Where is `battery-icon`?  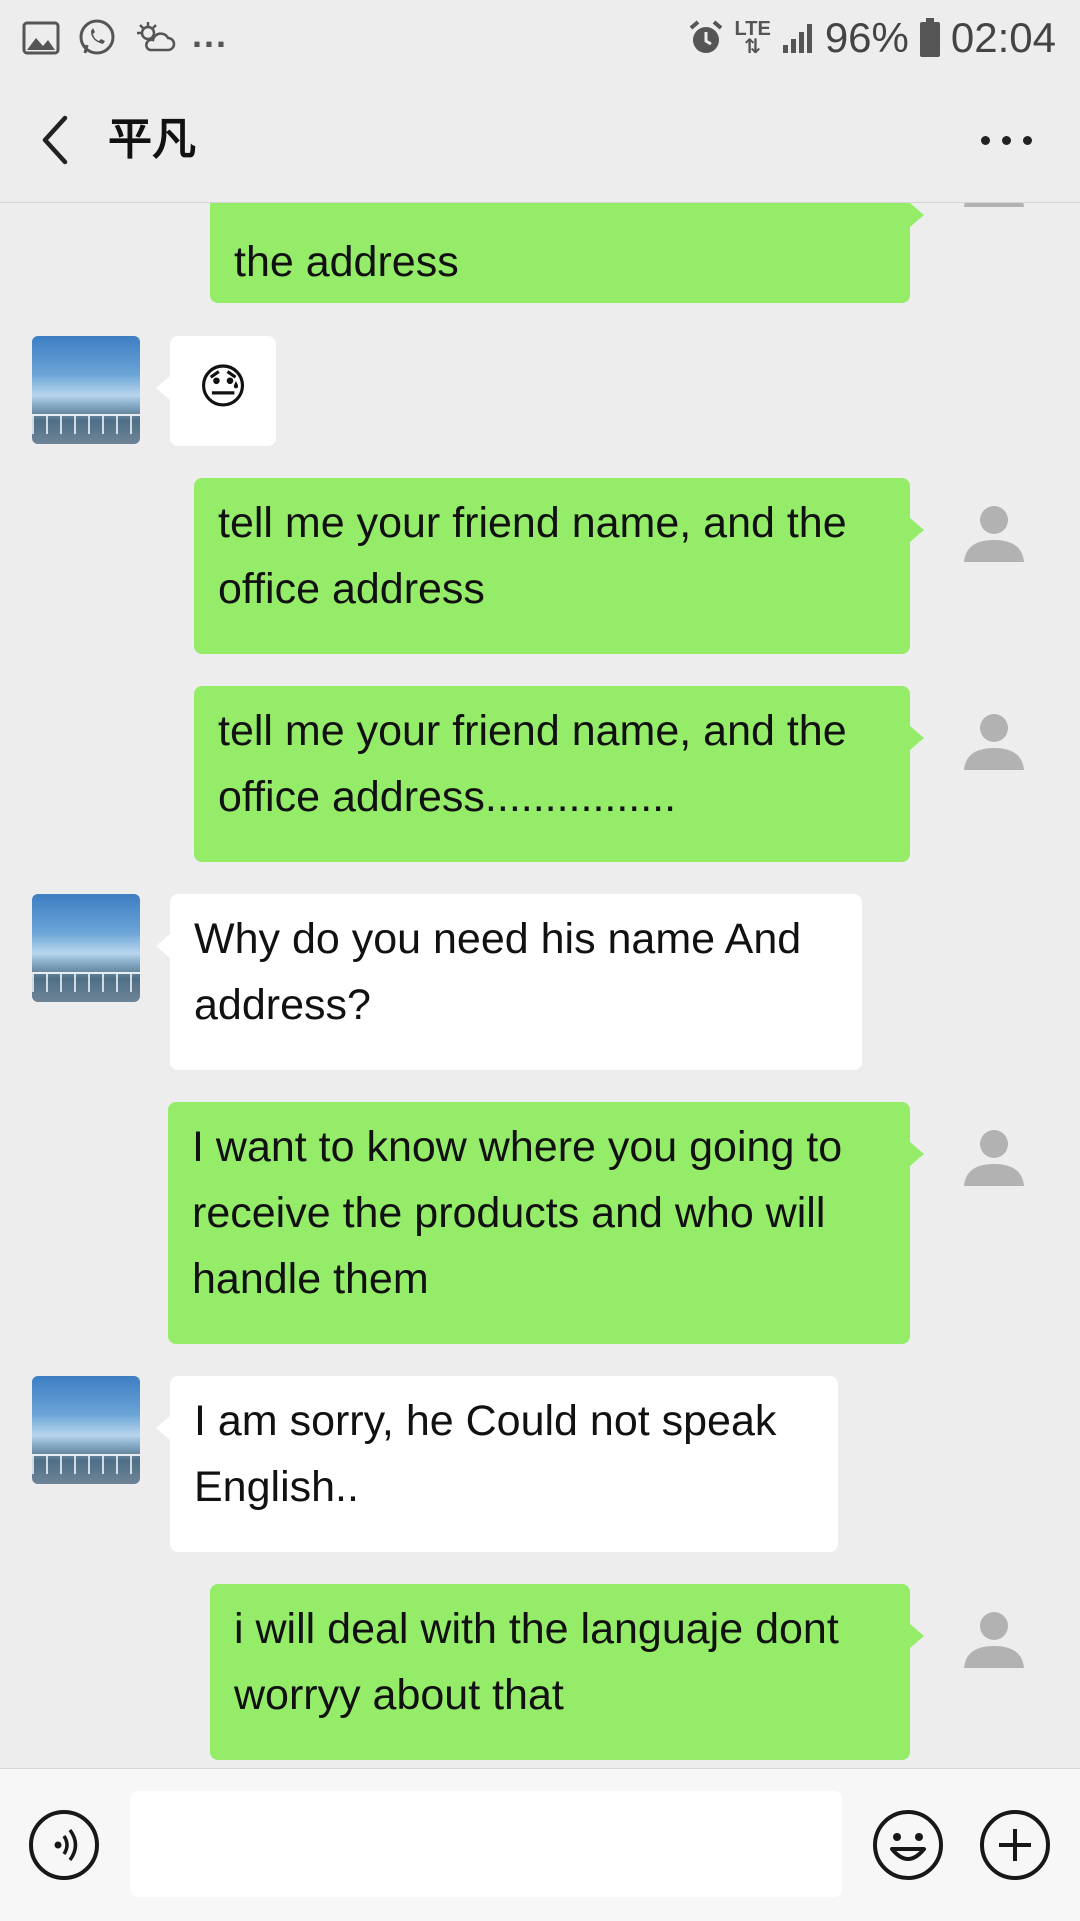
battery-icon is located at coordinates (930, 38).